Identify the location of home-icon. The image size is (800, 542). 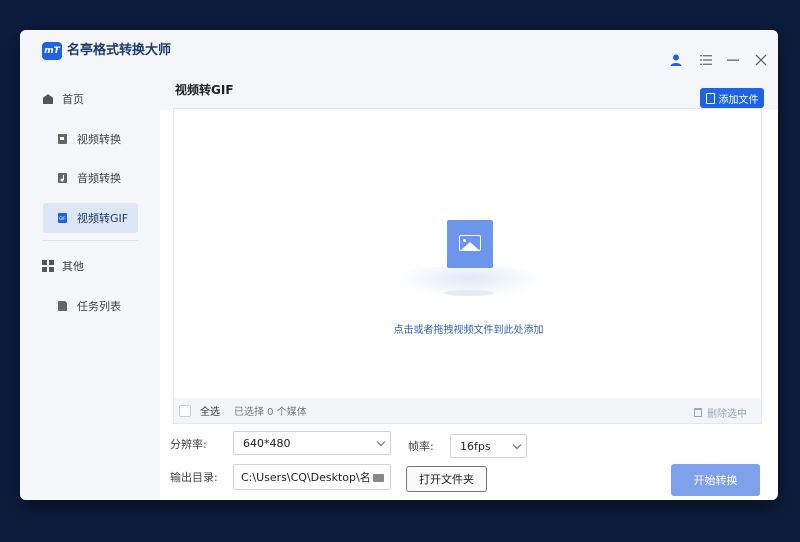
(48, 99).